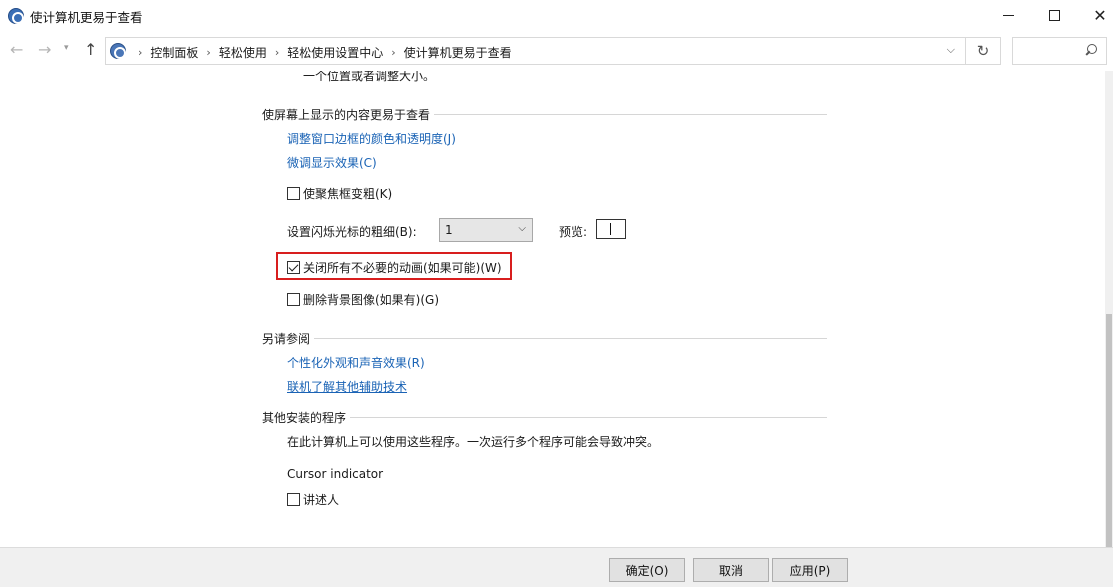 This screenshot has height=587, width=1113. I want to click on refresh-icon: ↻, so click(983, 51).